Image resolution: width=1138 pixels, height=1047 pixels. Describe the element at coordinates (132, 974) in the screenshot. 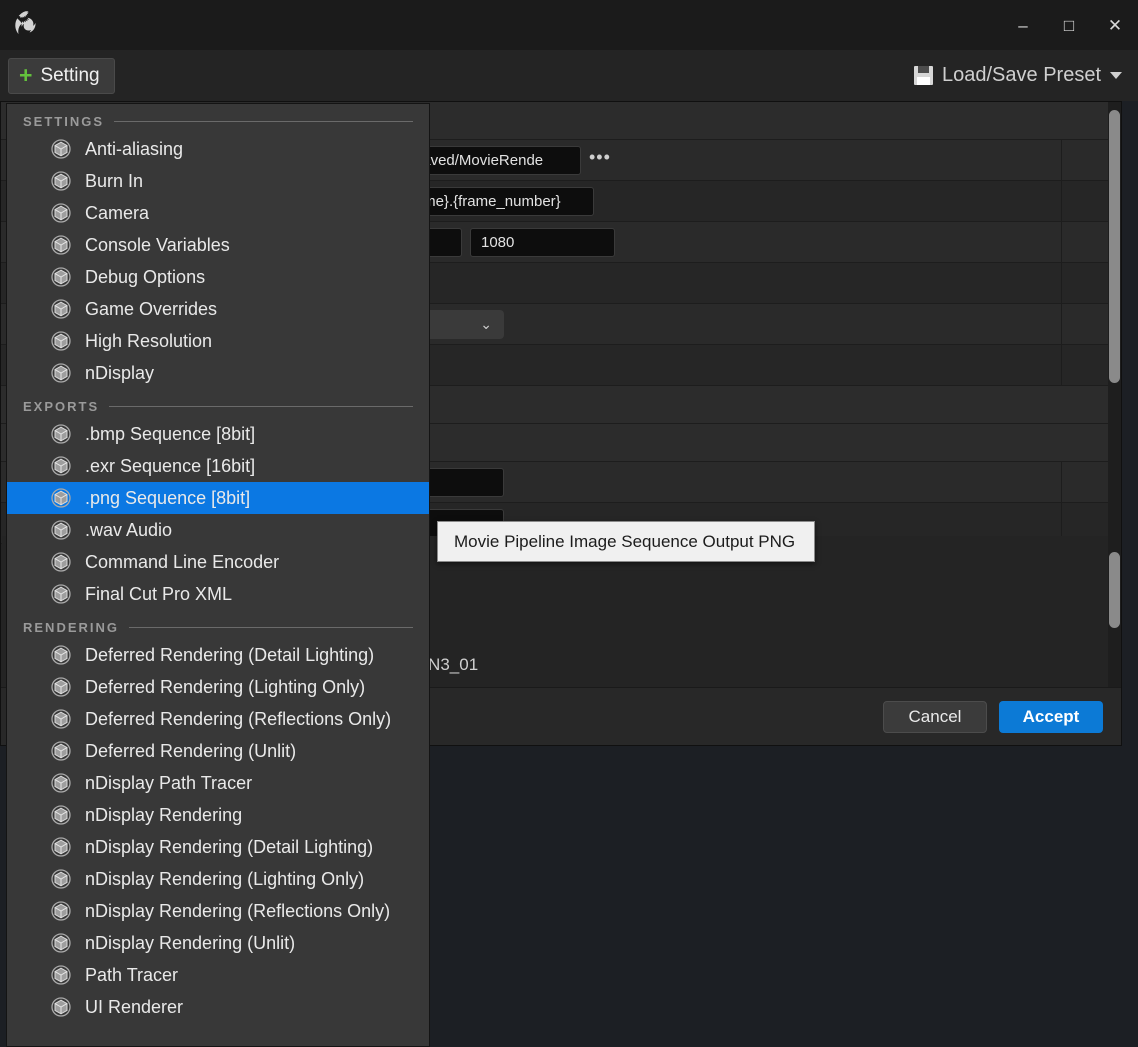

I see `dropdown-item-label: Path Tracer` at that location.